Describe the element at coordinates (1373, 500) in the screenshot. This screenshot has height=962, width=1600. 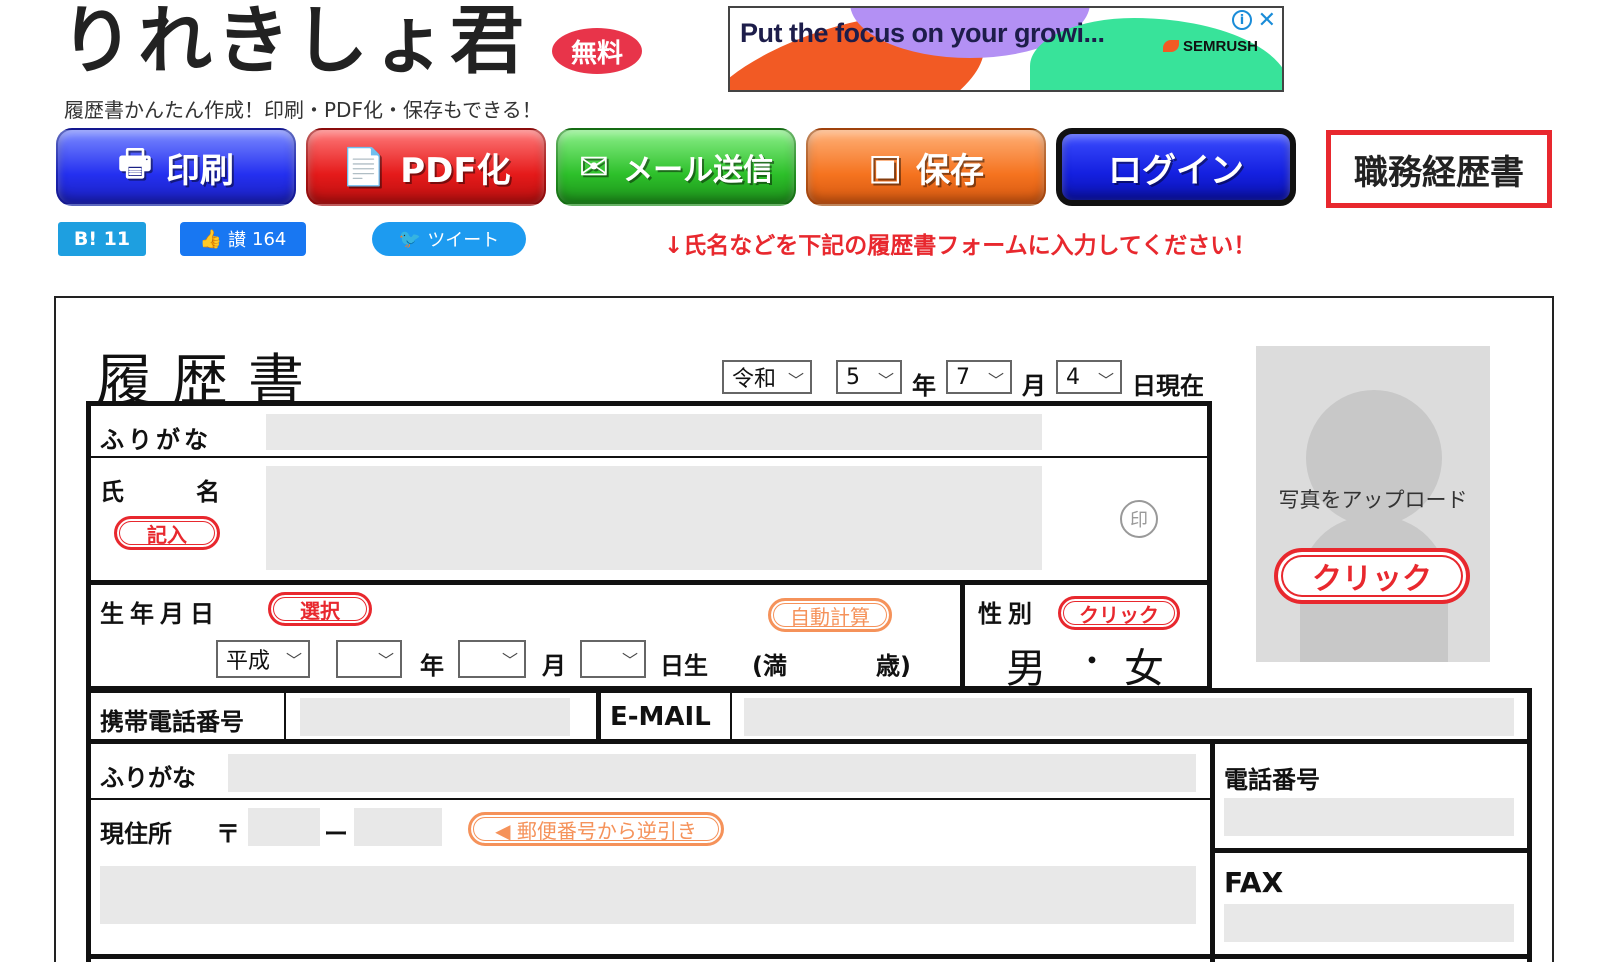
I see `photo-upload-text: 写真をアップロード` at that location.